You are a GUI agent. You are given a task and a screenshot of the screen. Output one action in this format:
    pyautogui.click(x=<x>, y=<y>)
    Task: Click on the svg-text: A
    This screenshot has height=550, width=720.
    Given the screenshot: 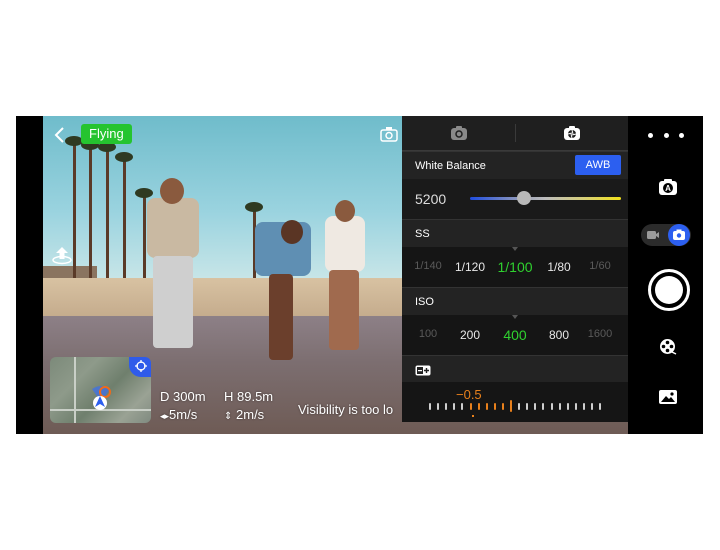 What is the action you would take?
    pyautogui.click(x=668, y=188)
    